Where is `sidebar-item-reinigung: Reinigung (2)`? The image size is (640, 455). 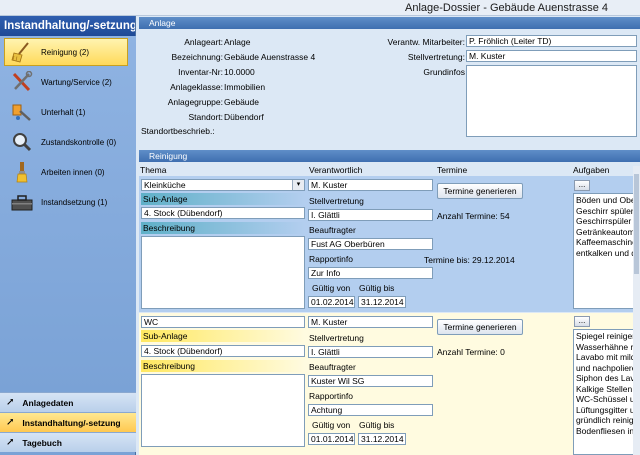
sidebar-item-reinigung: Reinigung (2) is located at coordinates (66, 52).